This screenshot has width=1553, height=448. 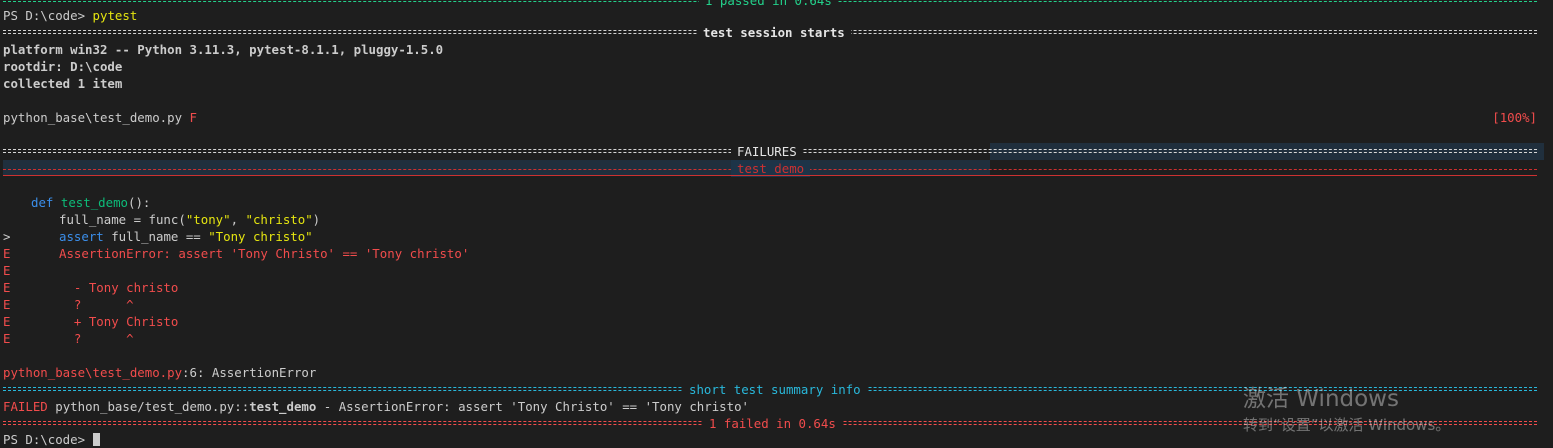 I want to click on failing-line-marker: >, so click(x=7, y=236).